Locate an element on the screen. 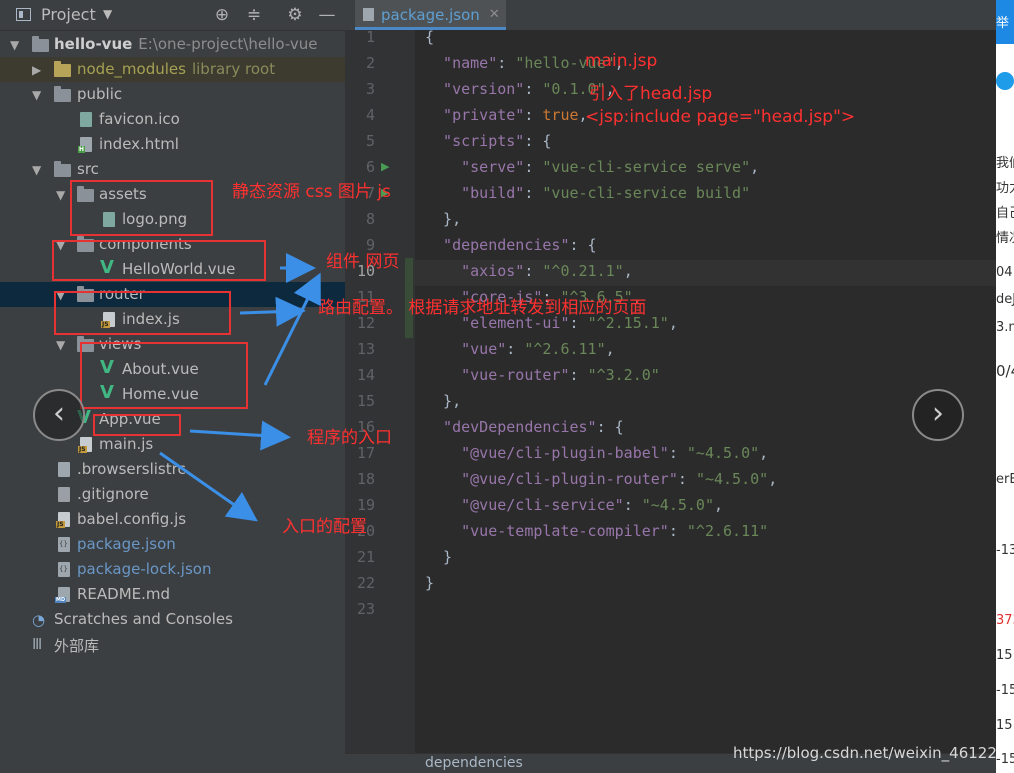  project-title: Project is located at coordinates (68, 14).